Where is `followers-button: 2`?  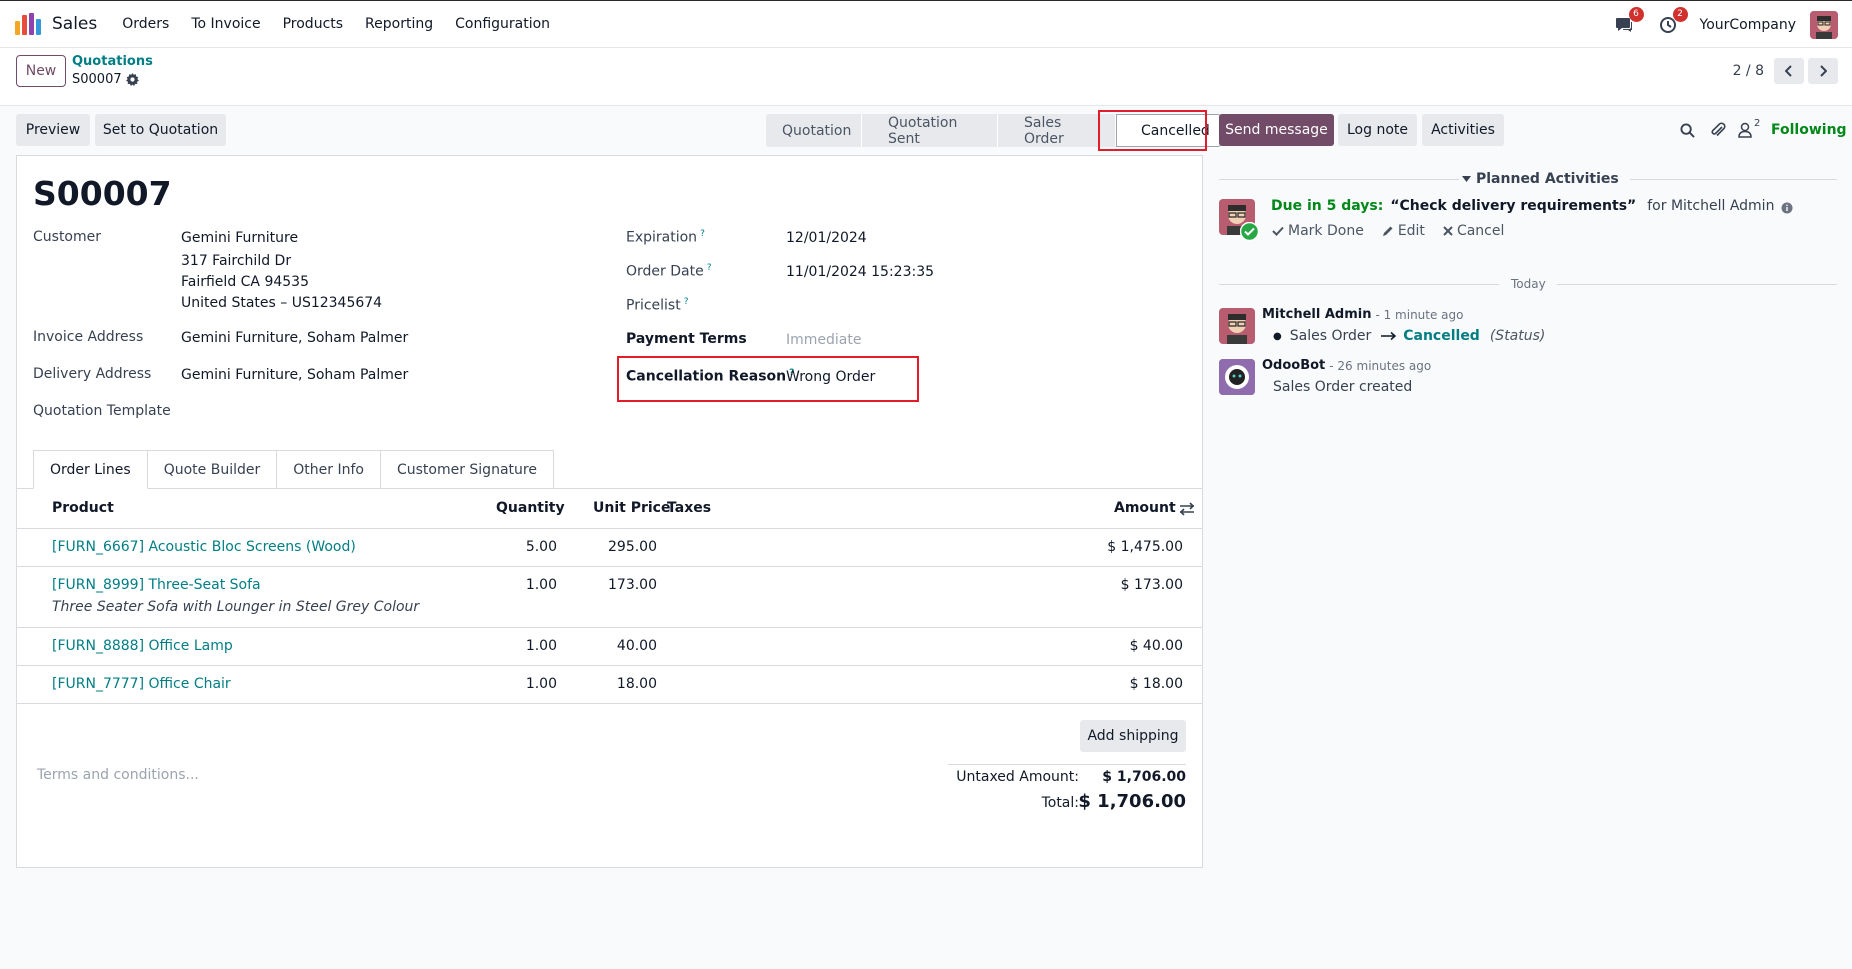
followers-button: 2 is located at coordinates (1749, 128).